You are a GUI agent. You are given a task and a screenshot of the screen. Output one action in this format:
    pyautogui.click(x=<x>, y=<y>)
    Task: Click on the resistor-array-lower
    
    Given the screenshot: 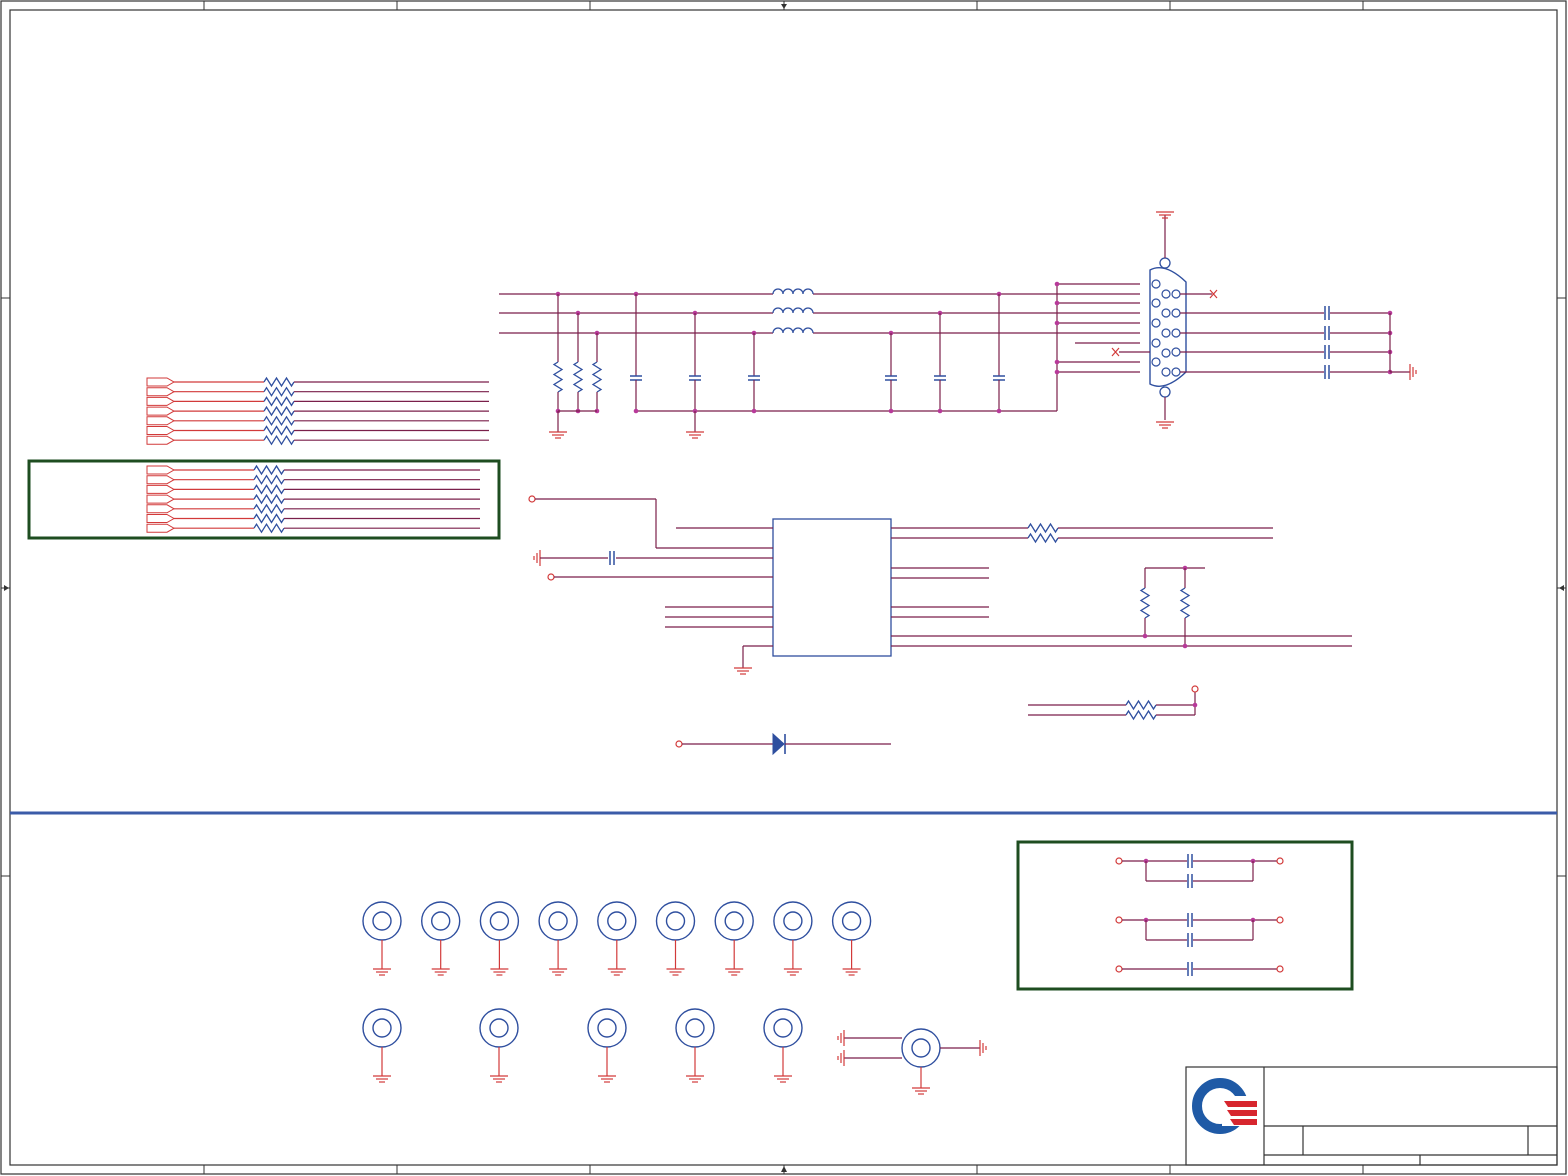 What is the action you would take?
    pyautogui.click(x=313, y=499)
    